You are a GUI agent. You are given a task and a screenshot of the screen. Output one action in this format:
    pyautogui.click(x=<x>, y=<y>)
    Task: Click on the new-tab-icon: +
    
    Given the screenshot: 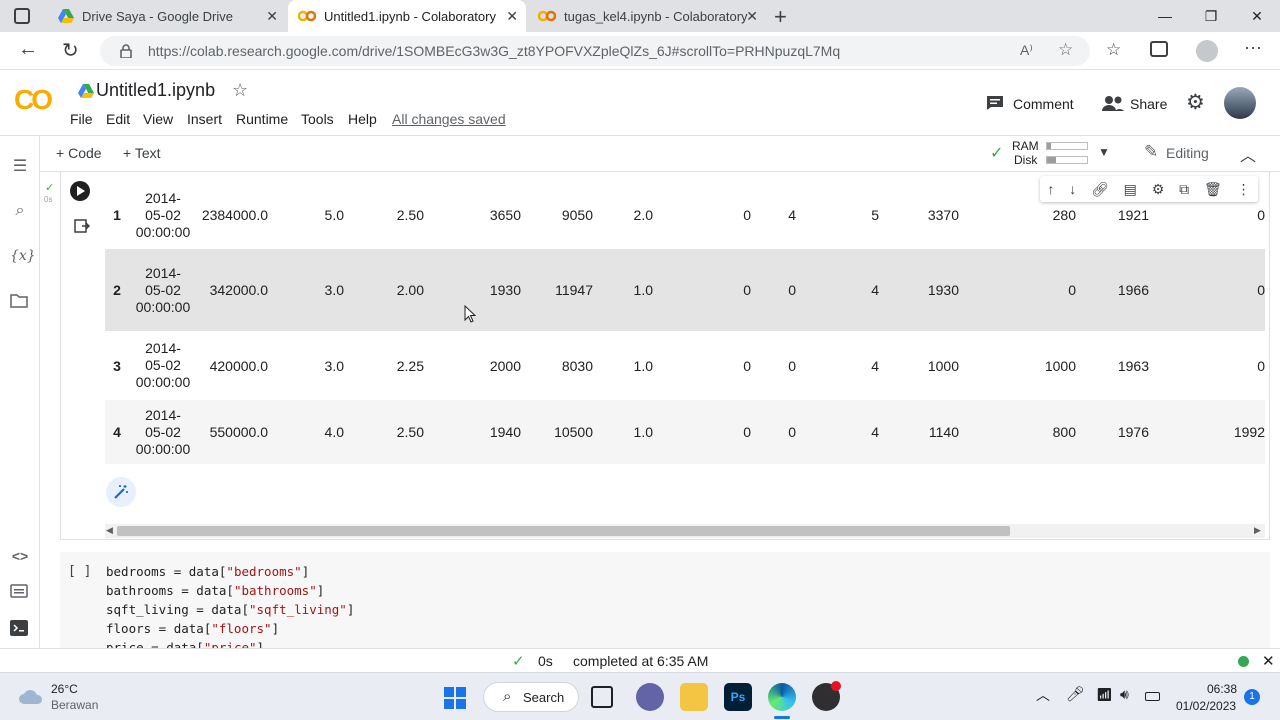 What is the action you would take?
    pyautogui.click(x=780, y=17)
    